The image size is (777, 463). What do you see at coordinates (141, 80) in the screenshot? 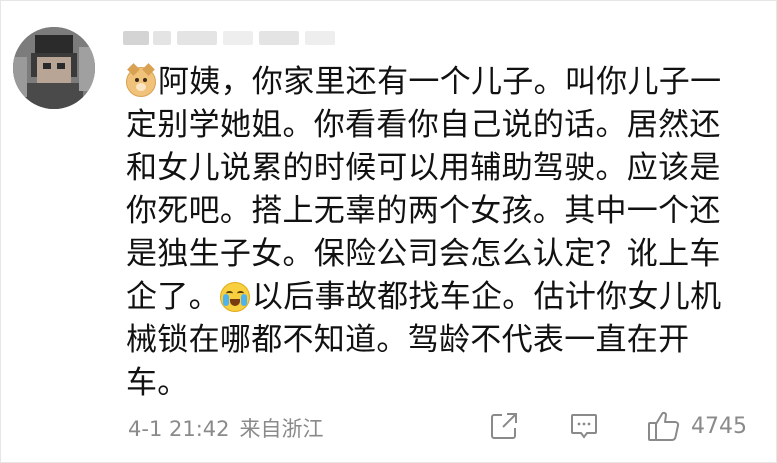
I see `doge-icon` at bounding box center [141, 80].